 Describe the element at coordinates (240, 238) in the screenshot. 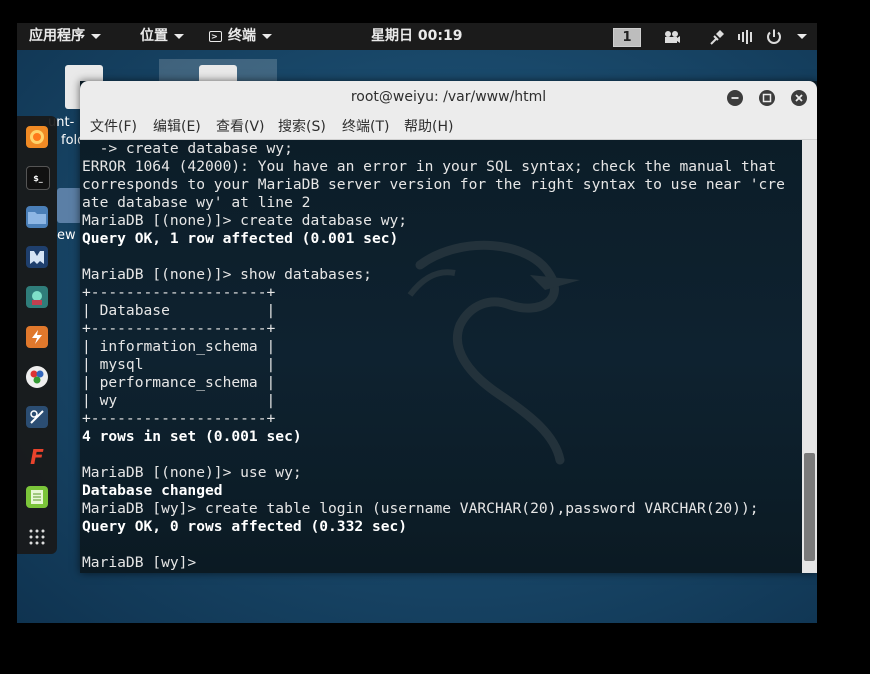

I see `terminal-line: Query OK, 1 row affected (0.001 sec)` at that location.